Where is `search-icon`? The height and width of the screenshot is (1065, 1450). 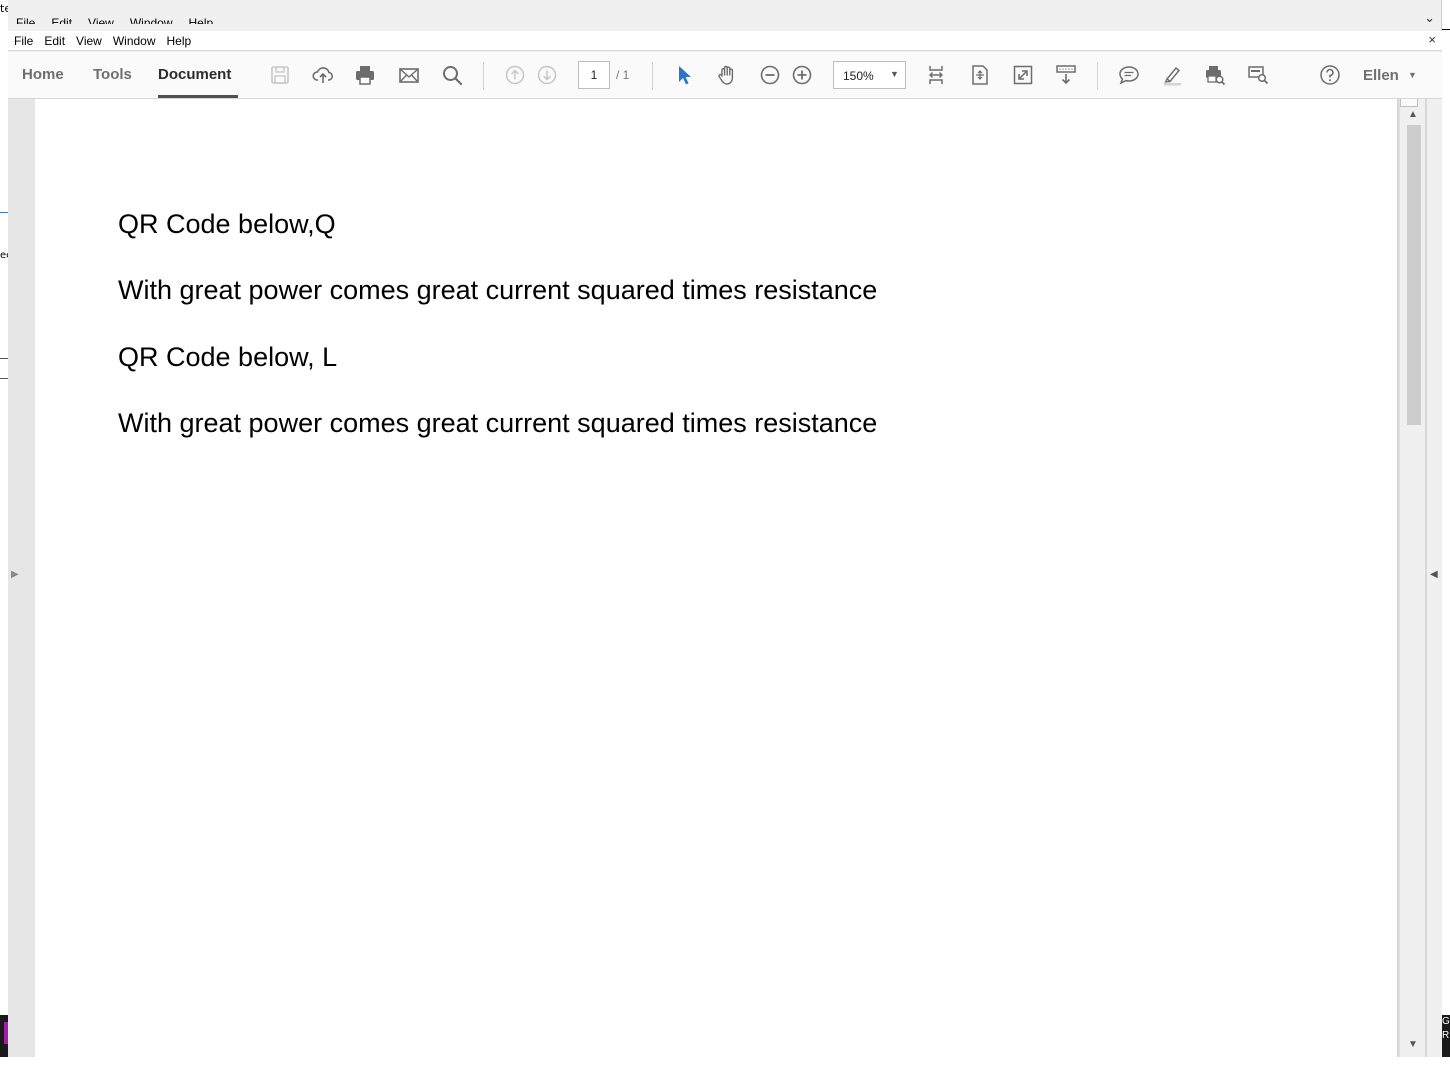
search-icon is located at coordinates (452, 75).